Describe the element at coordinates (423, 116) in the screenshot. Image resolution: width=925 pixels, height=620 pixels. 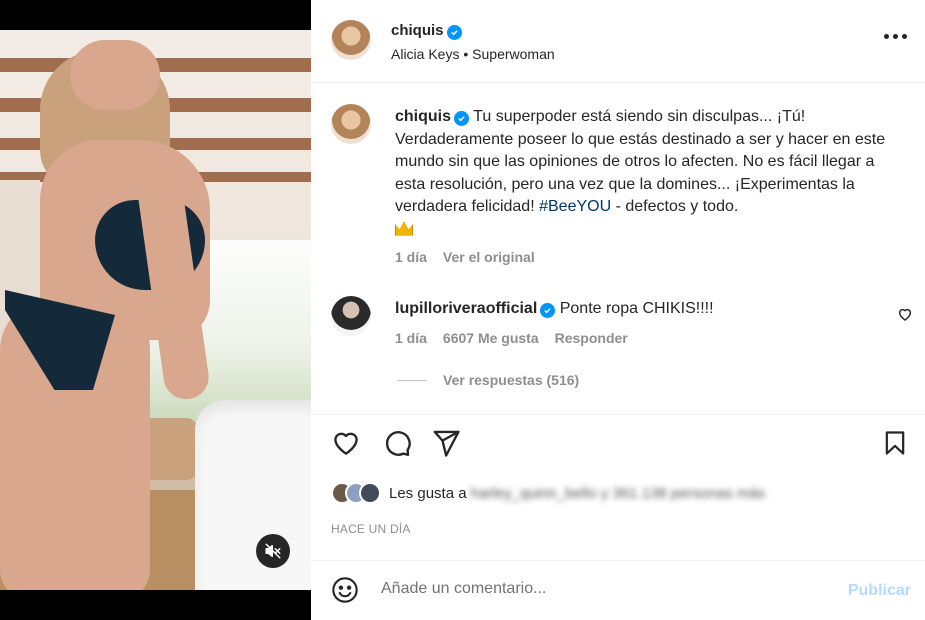
I see `caption-username: chiquis` at that location.